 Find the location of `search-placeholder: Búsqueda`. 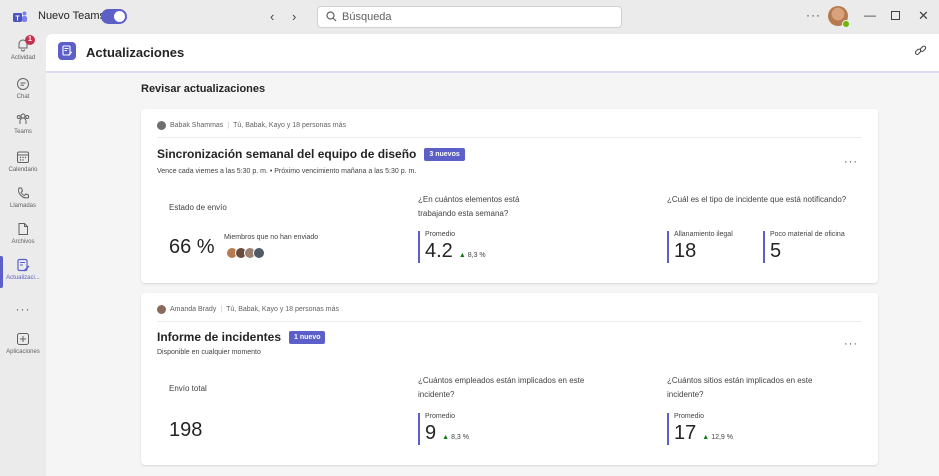

search-placeholder: Búsqueda is located at coordinates (367, 17).